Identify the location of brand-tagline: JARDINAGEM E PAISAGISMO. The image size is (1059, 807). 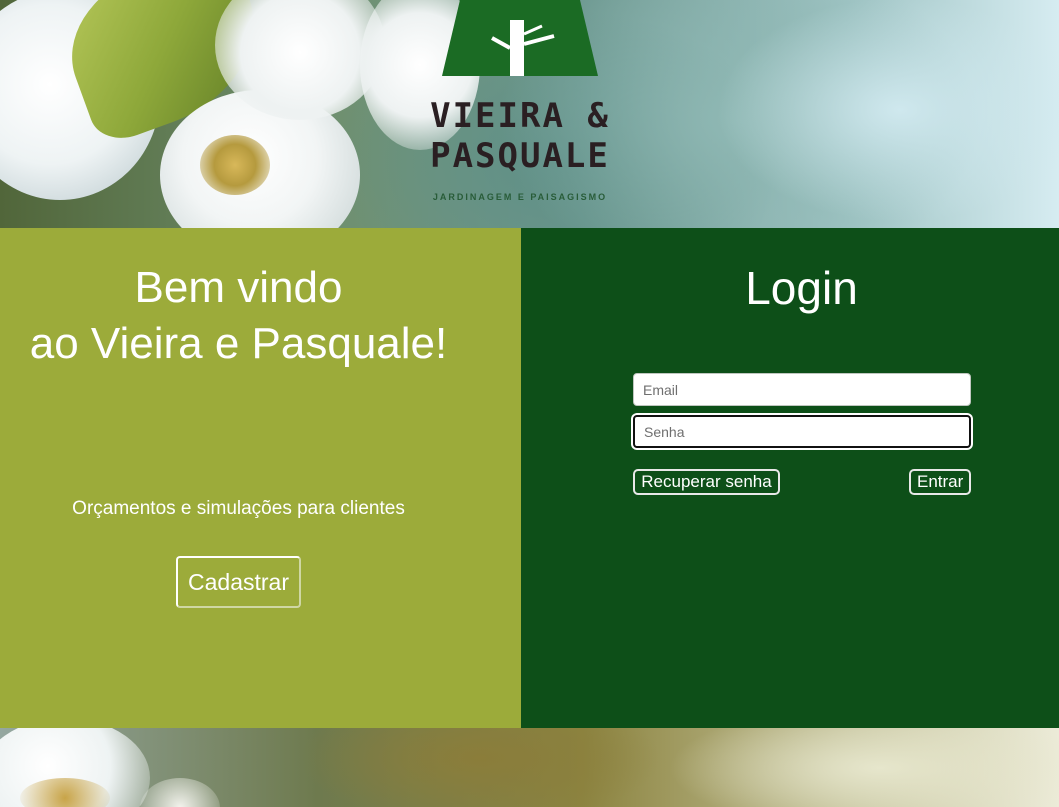
(520, 197).